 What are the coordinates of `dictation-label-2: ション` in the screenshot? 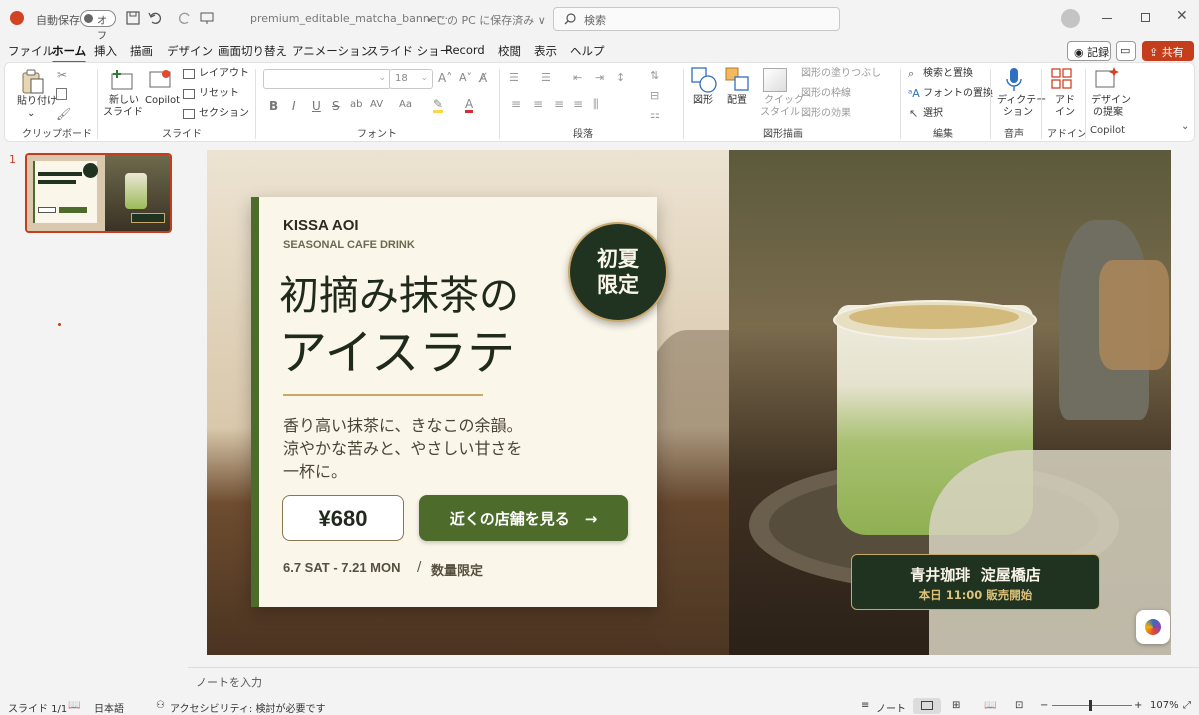 It's located at (1018, 113).